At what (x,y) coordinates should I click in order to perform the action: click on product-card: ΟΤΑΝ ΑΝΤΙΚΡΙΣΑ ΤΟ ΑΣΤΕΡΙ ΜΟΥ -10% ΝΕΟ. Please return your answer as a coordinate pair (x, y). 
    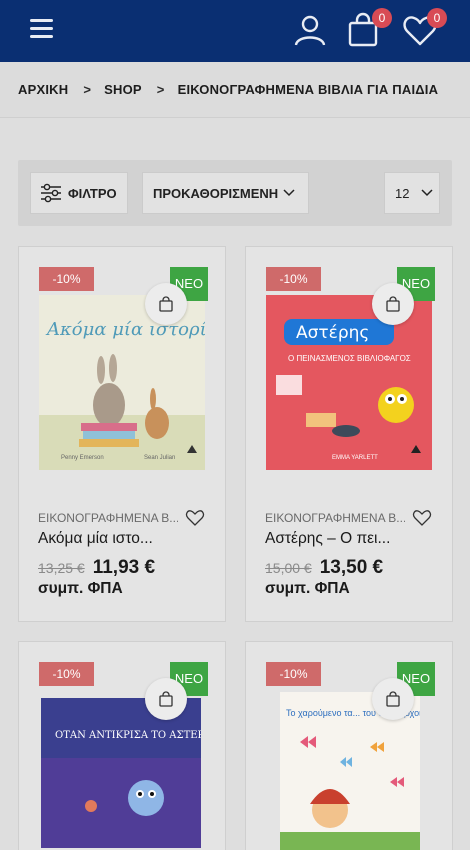
    Looking at the image, I should click on (122, 745).